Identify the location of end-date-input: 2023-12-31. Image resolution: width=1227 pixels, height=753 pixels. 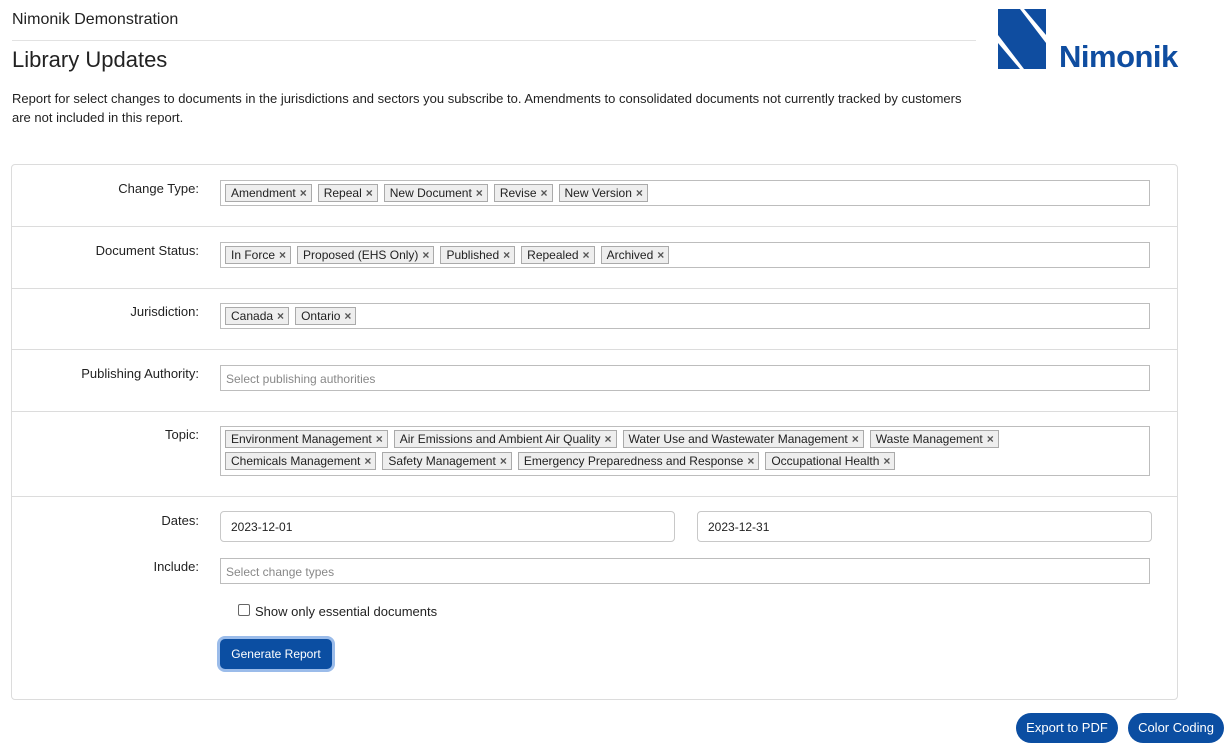
(924, 526).